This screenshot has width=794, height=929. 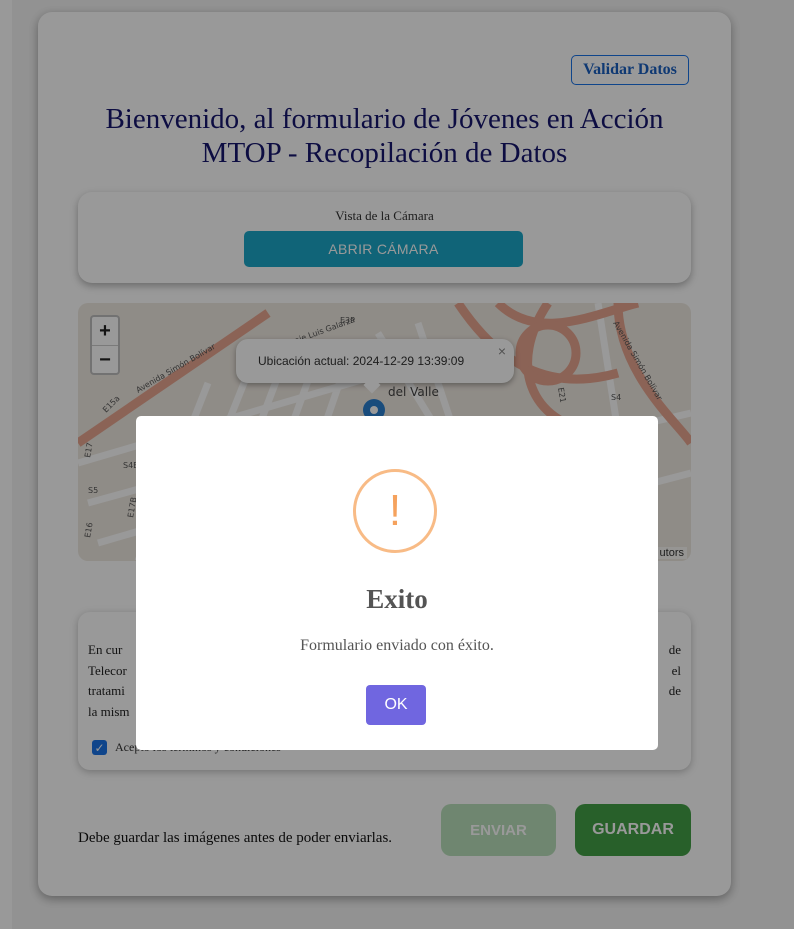 I want to click on ok-button: OK, so click(x=396, y=705).